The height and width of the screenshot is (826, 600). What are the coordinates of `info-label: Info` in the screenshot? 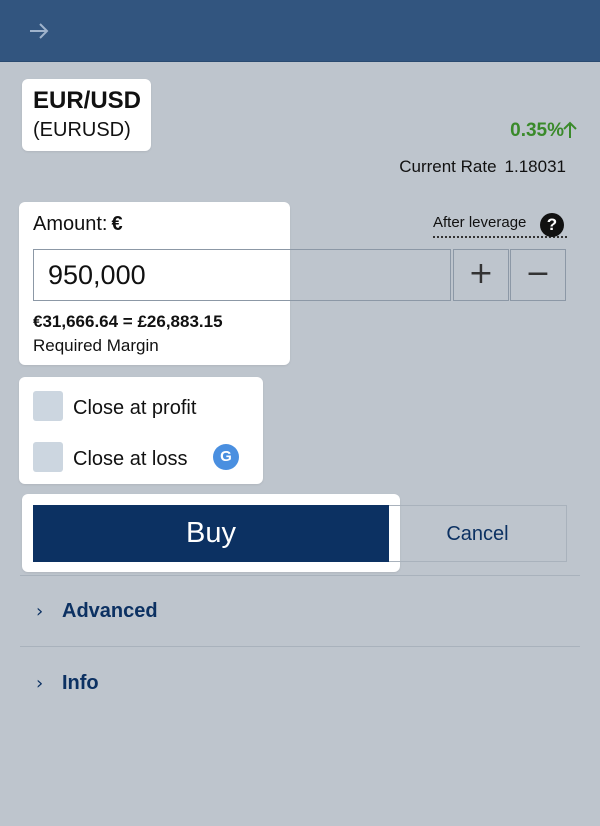 It's located at (80, 683).